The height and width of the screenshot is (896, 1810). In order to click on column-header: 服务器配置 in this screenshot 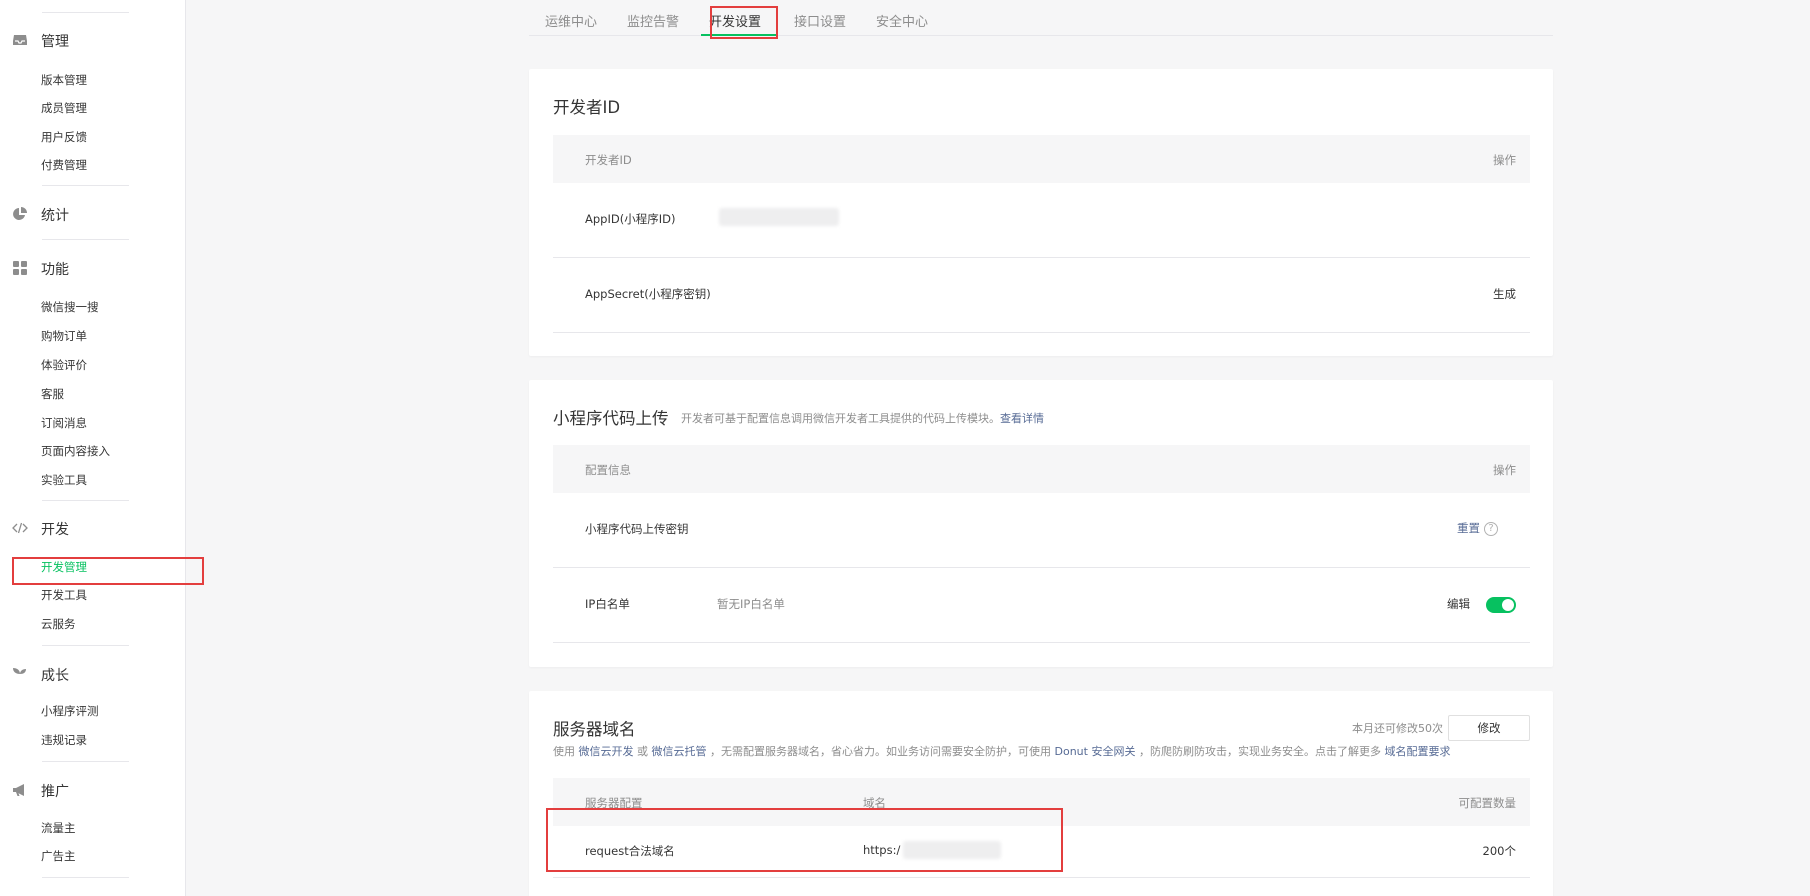, I will do `click(614, 803)`.